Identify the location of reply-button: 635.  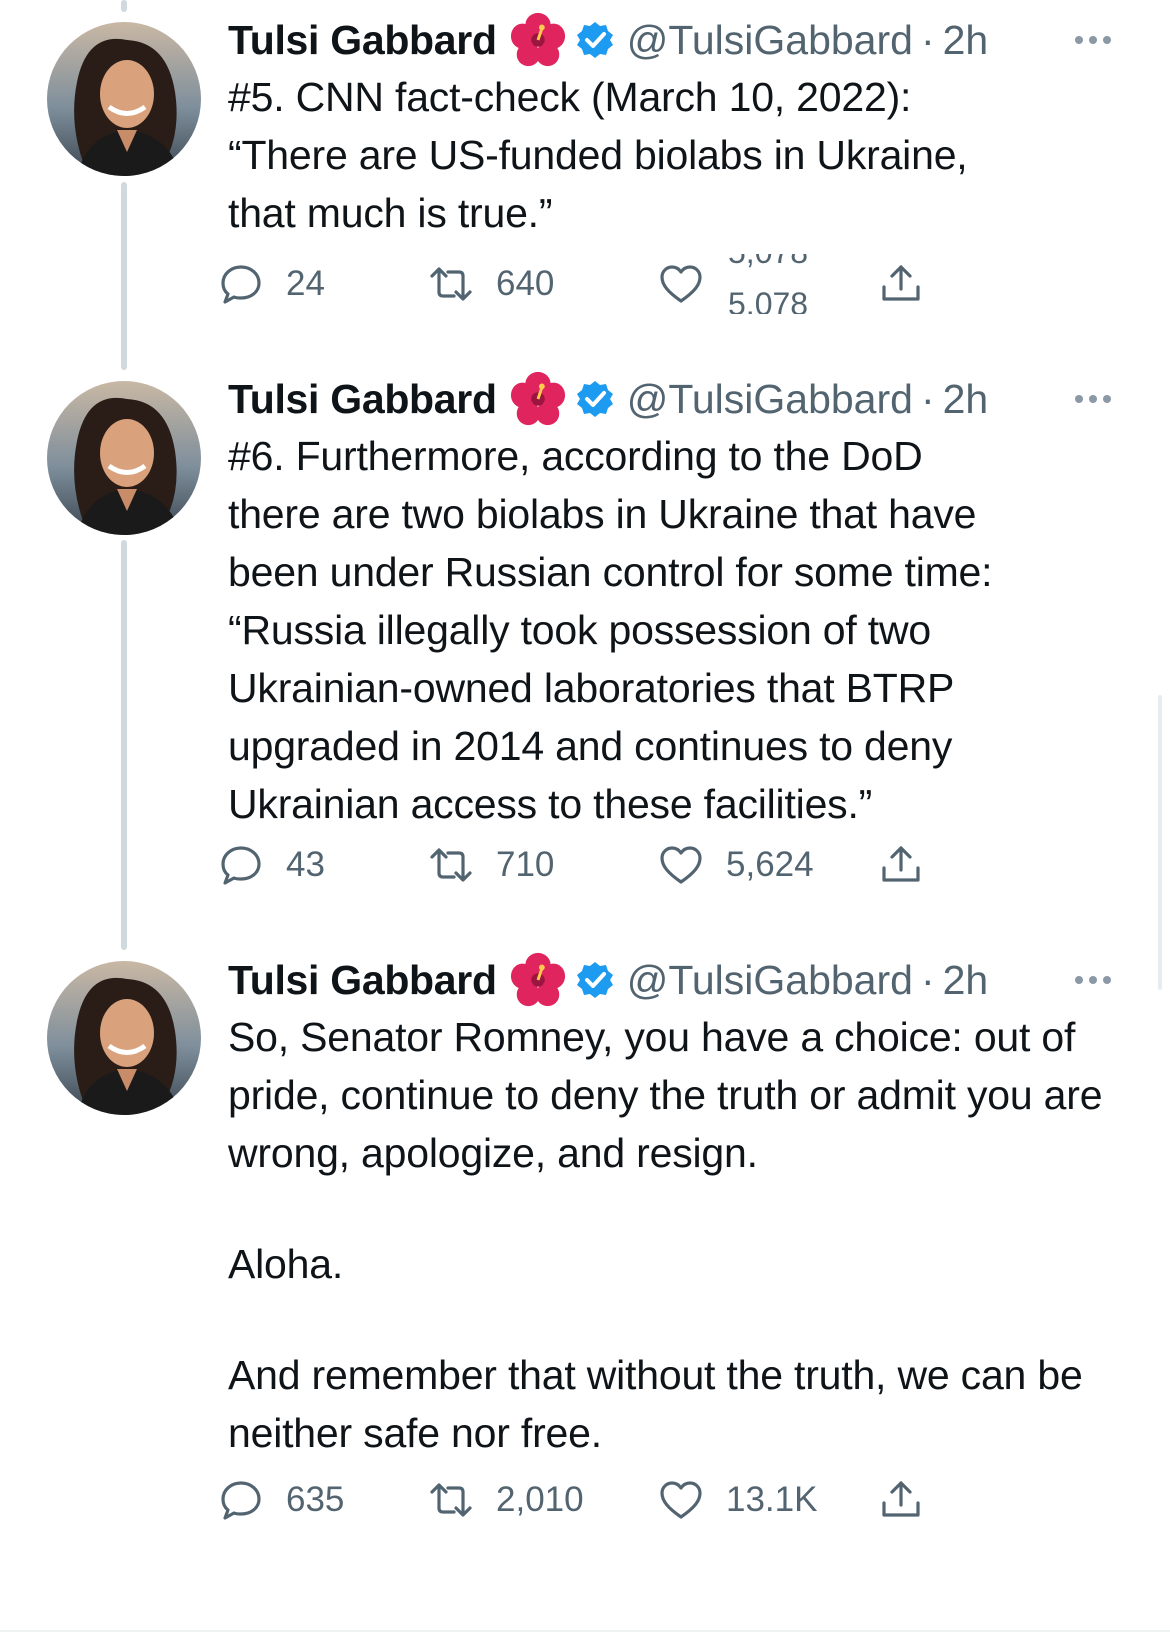
(281, 1500).